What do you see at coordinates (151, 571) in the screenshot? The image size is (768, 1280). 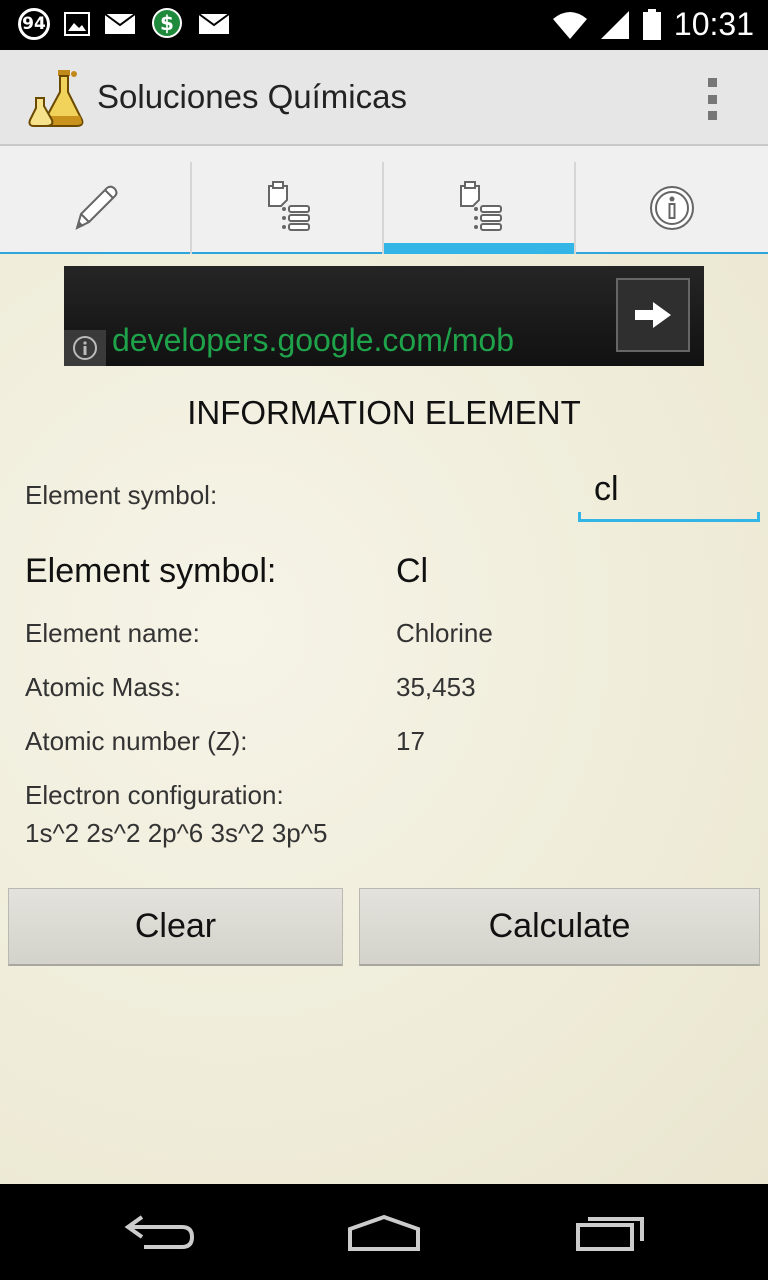 I see `result-symbol-label: Element symbol:` at bounding box center [151, 571].